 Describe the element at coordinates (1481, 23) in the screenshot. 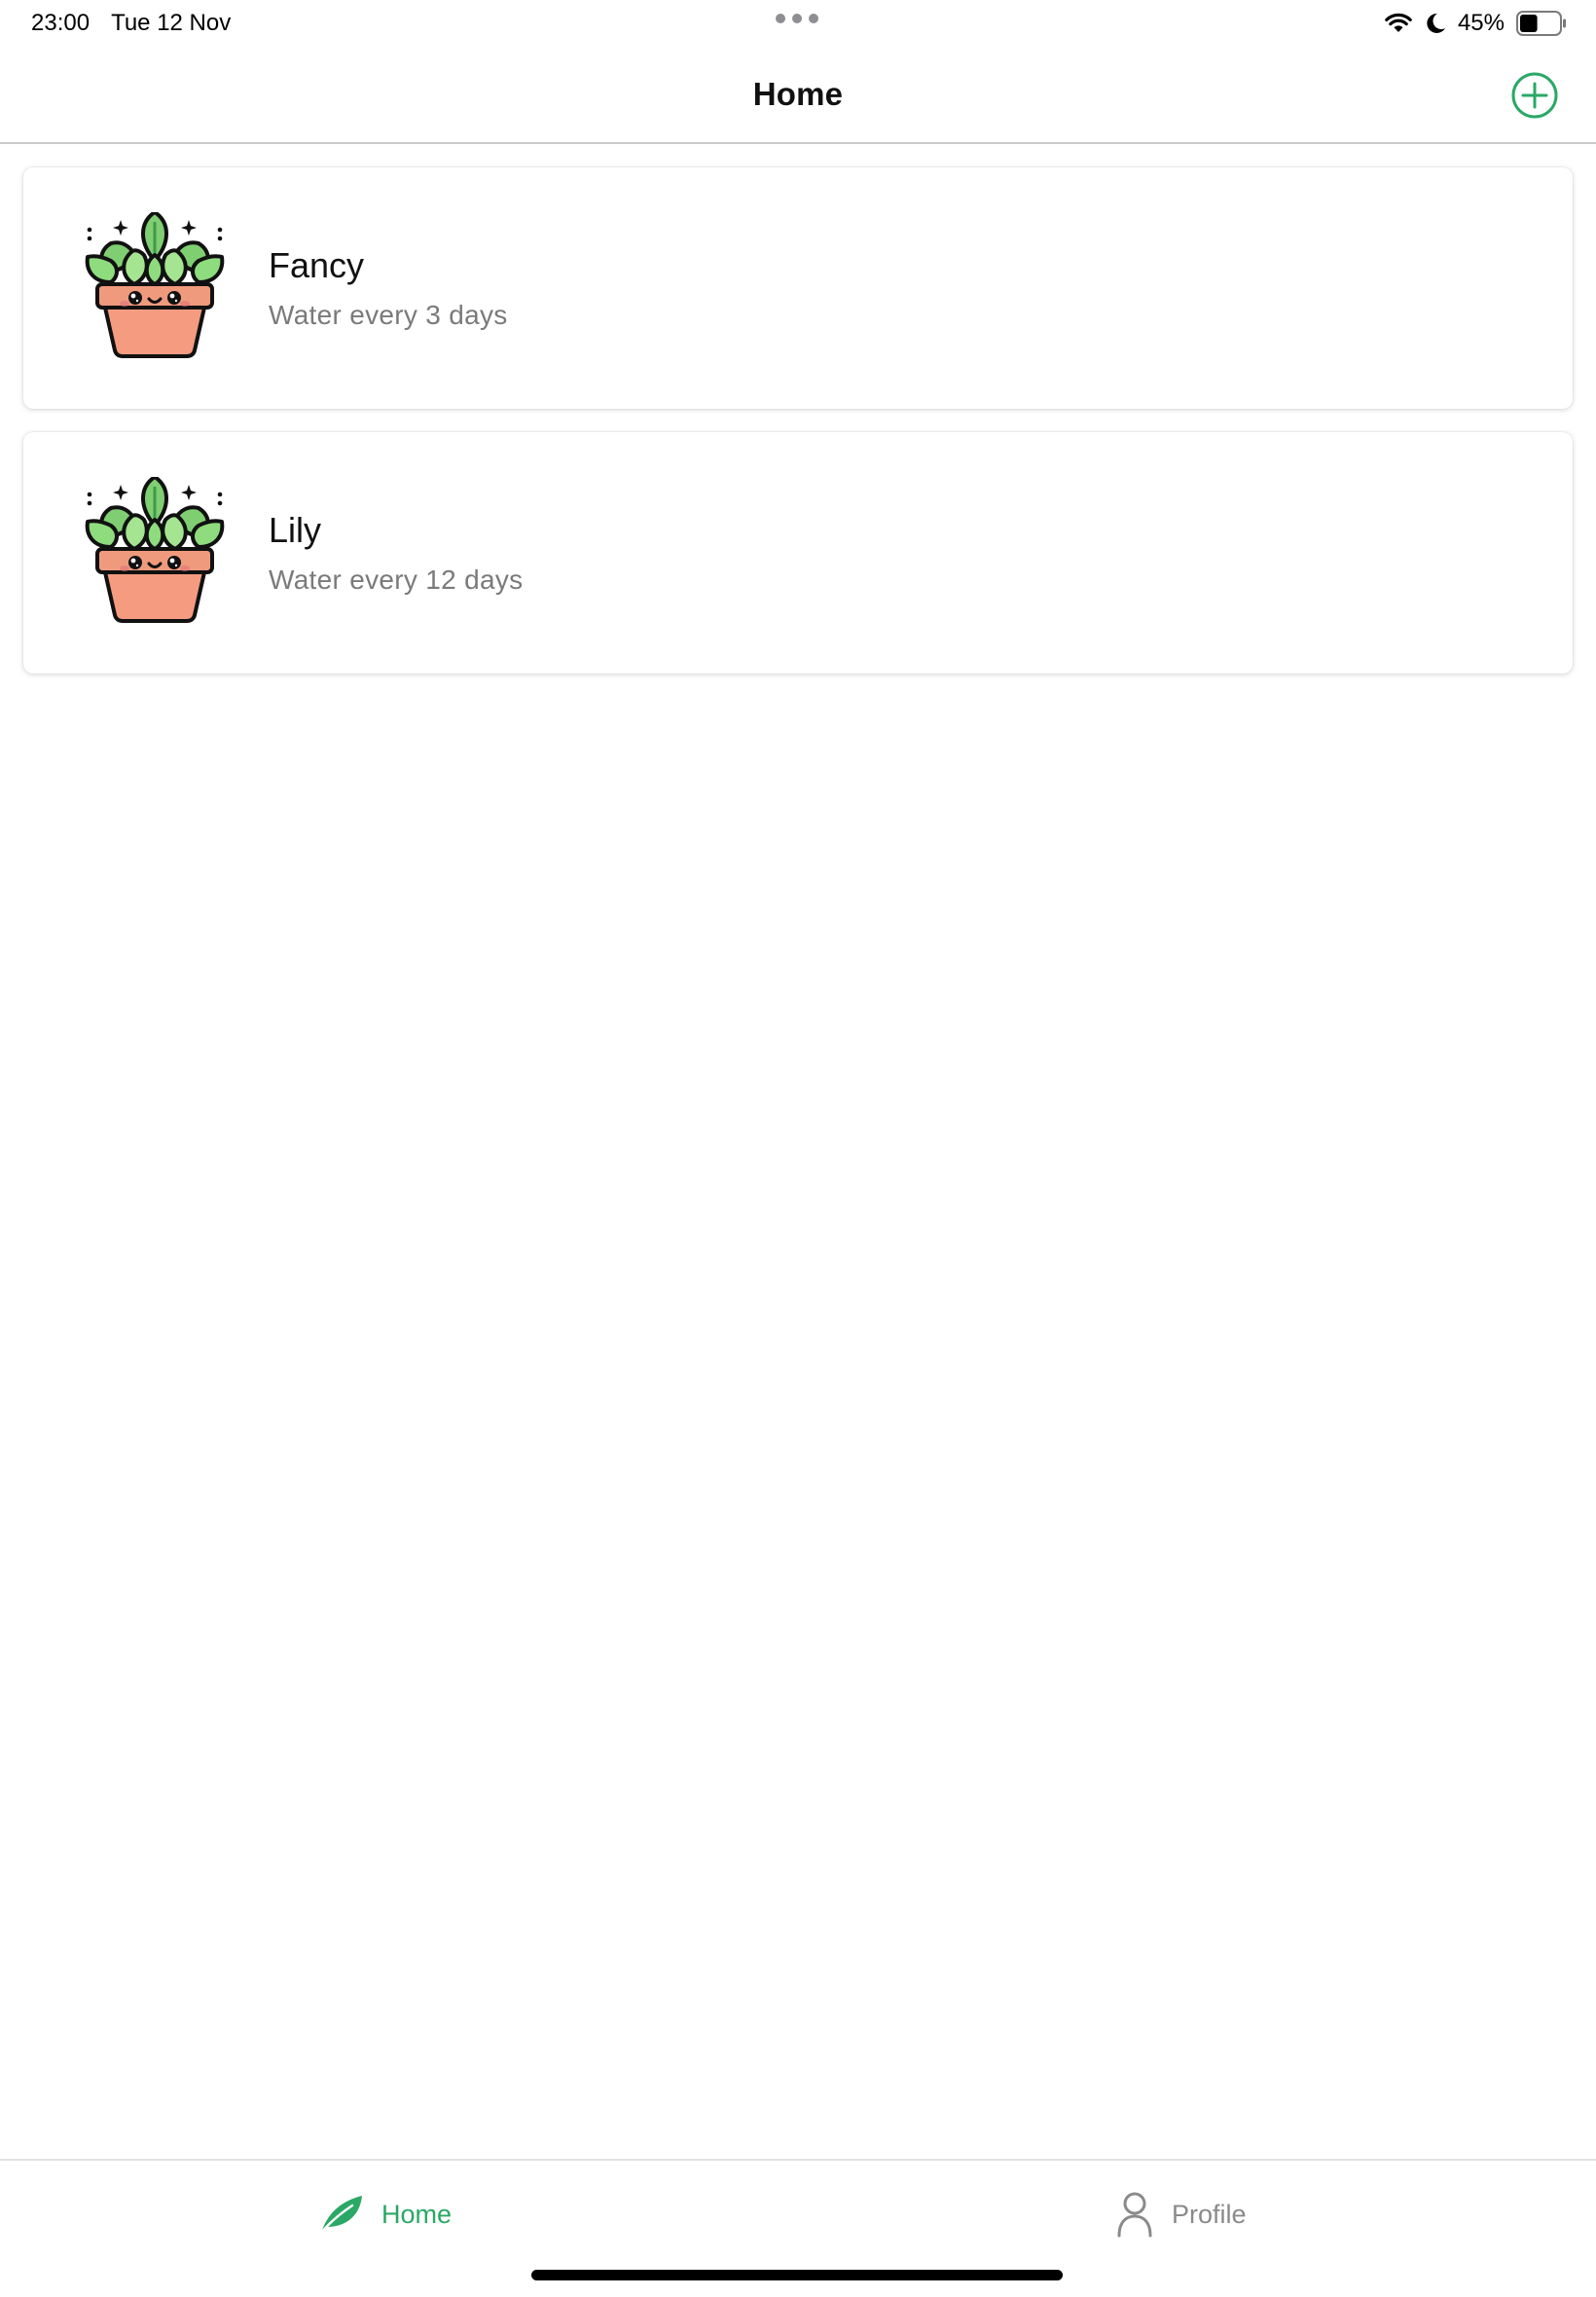

I see `battery-percent: 45%` at that location.